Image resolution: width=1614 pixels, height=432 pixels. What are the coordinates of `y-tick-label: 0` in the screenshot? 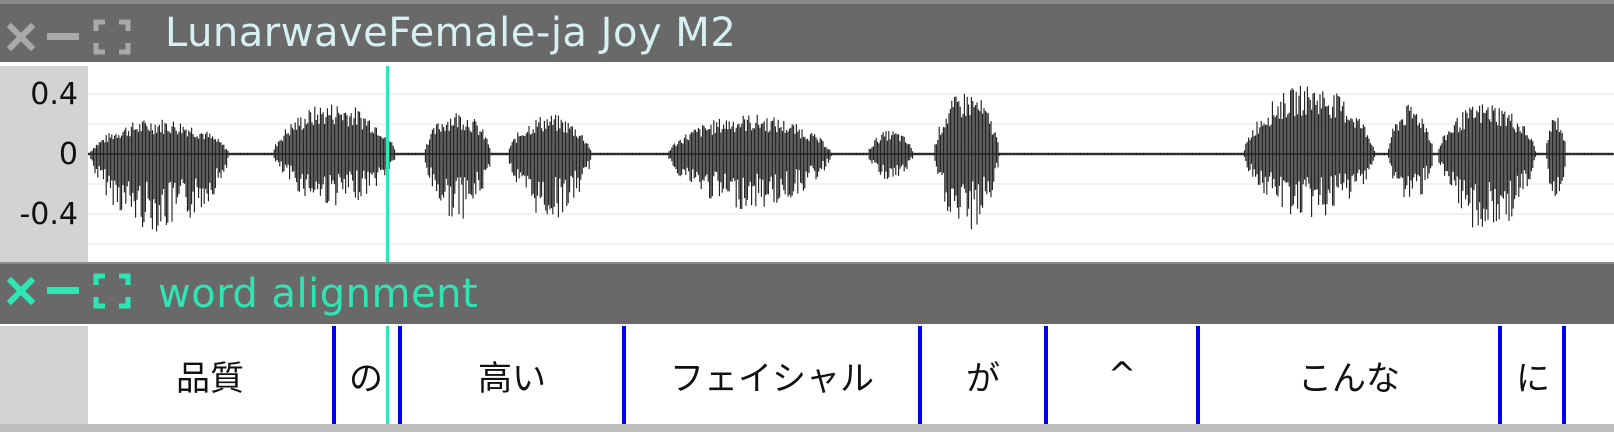 It's located at (68, 154).